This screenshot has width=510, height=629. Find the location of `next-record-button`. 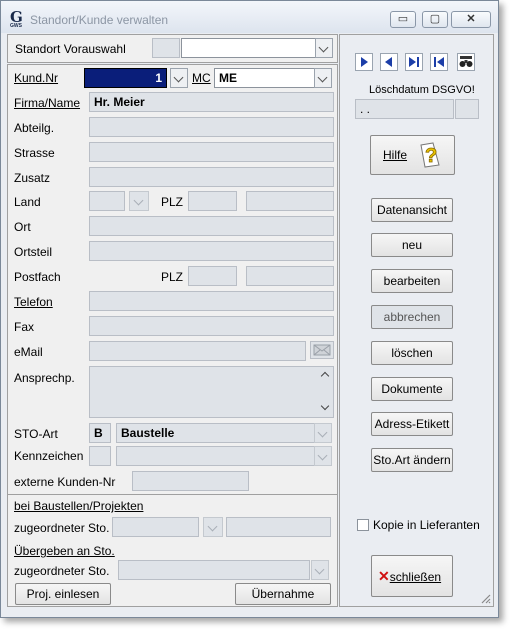

next-record-button is located at coordinates (364, 62).